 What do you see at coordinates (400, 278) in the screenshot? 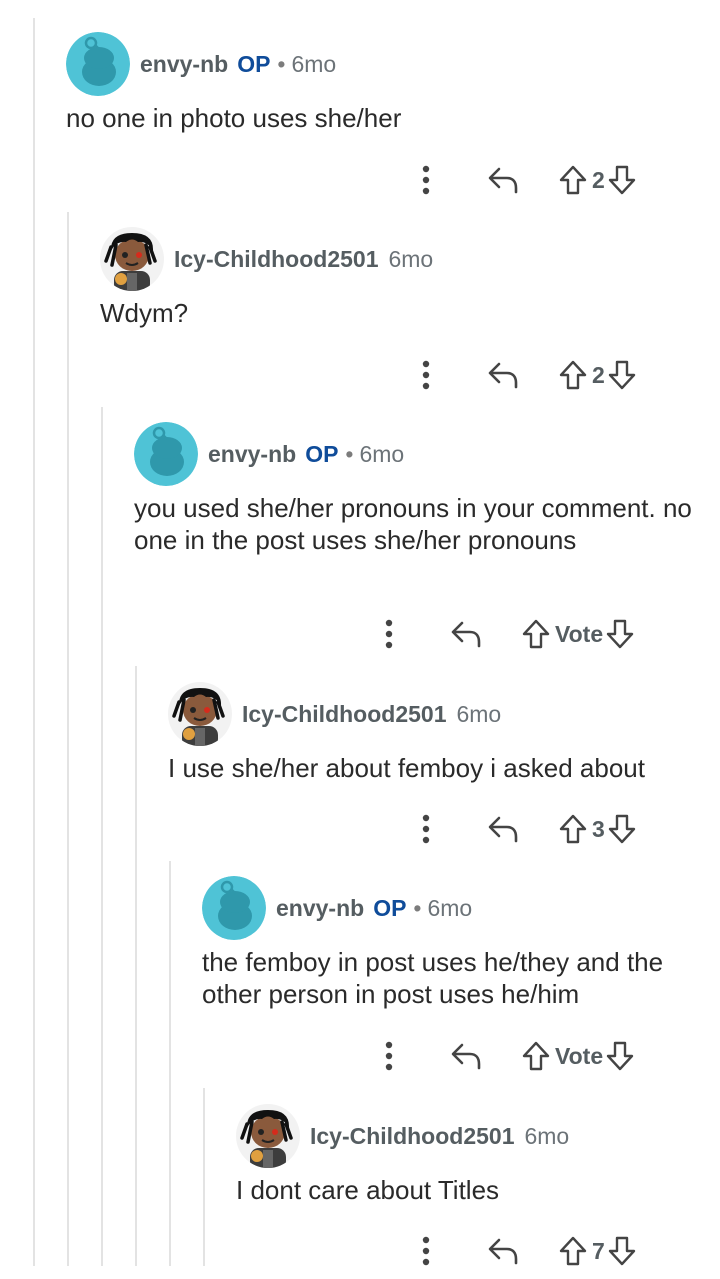
I see `comment: Icy-Childhood2501 6mo Wdym?` at bounding box center [400, 278].